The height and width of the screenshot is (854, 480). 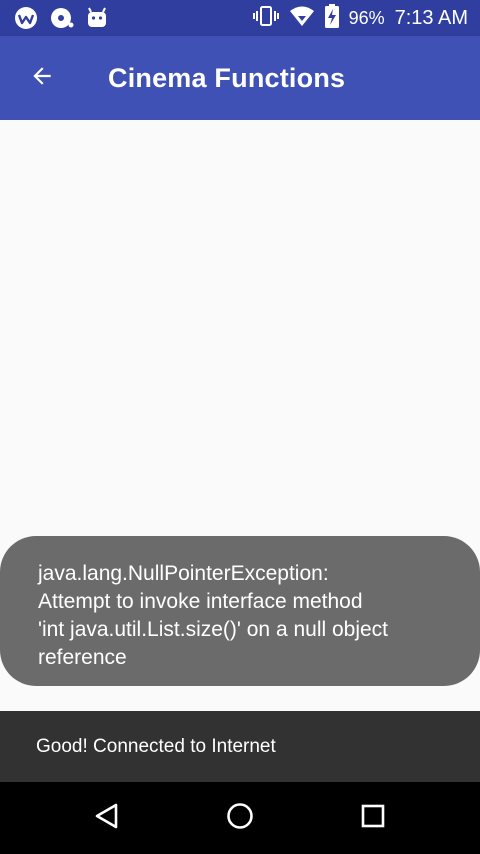 I want to click on home-circle-icon, so click(x=240, y=818).